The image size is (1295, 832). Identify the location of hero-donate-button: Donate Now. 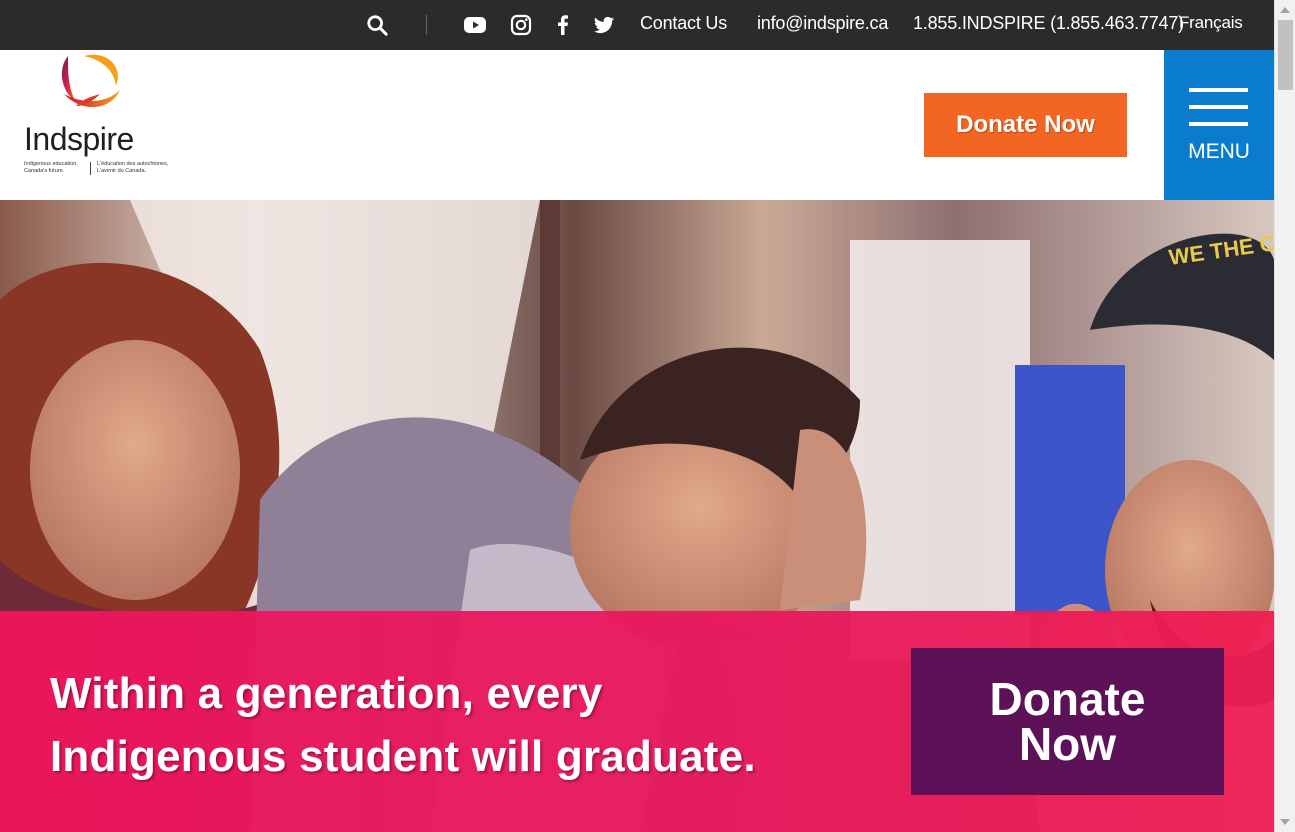
(1067, 721).